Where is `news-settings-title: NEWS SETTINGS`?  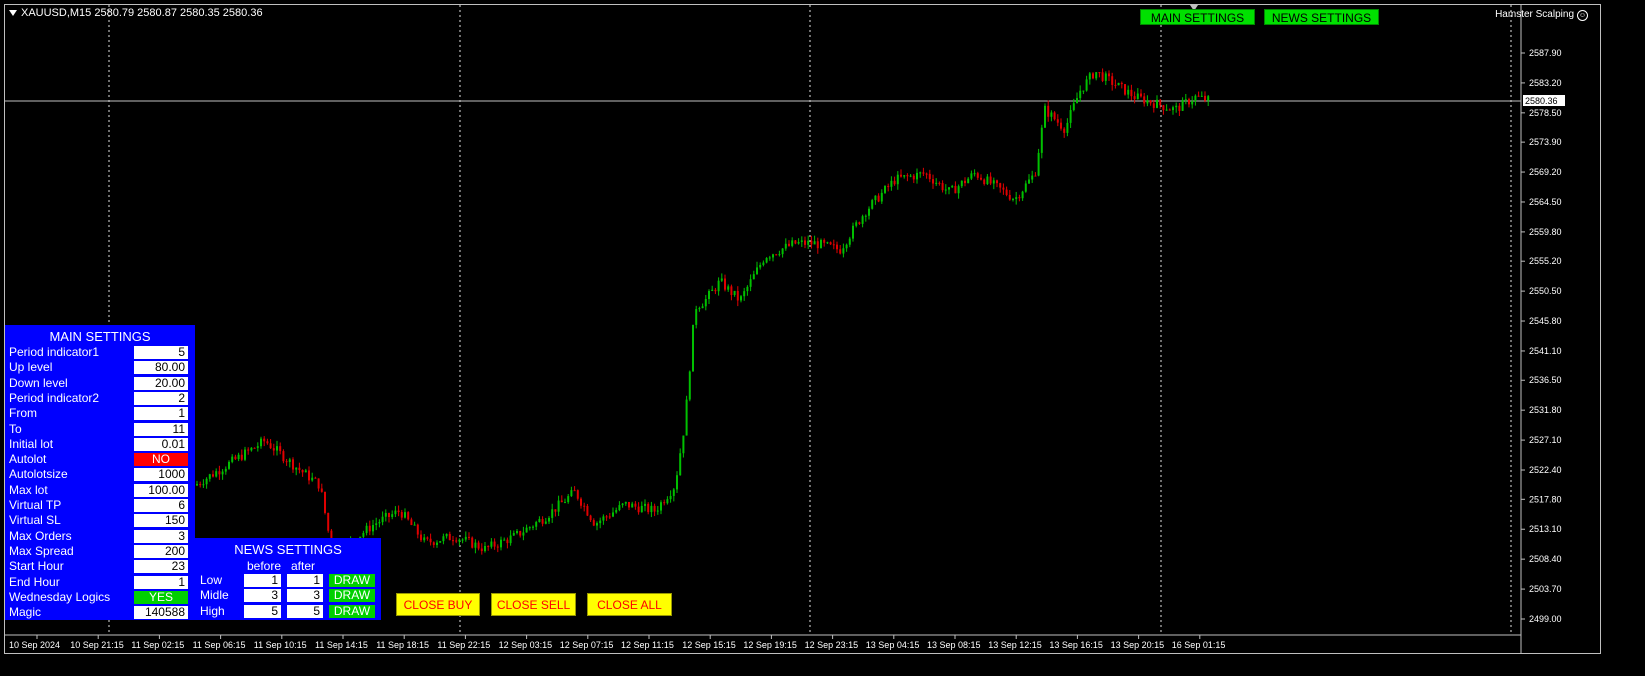
news-settings-title: NEWS SETTINGS is located at coordinates (288, 549).